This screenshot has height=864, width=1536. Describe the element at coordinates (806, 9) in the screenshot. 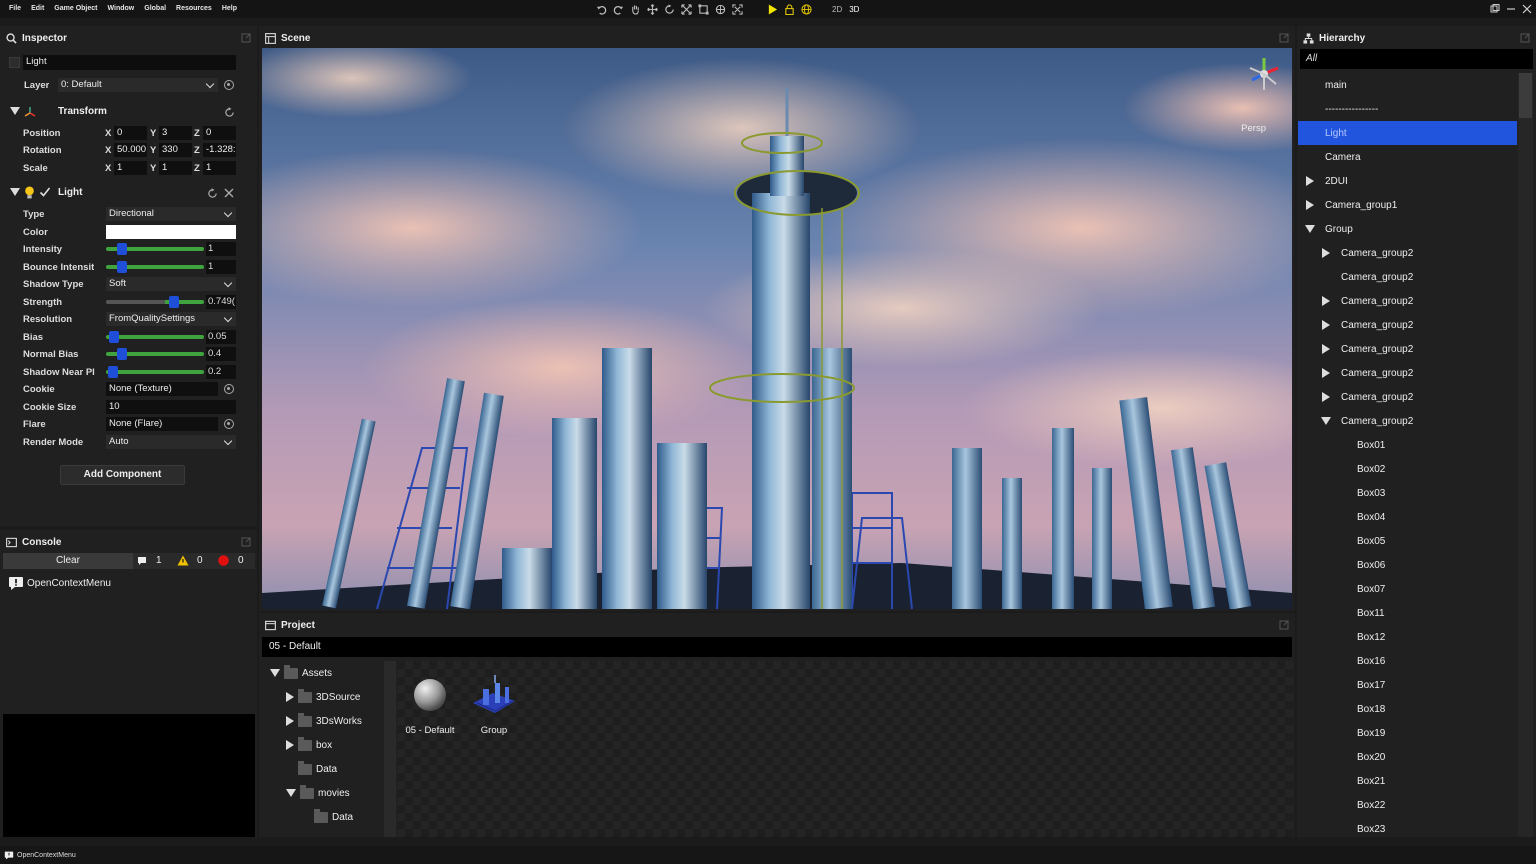

I see `globe-icon` at that location.